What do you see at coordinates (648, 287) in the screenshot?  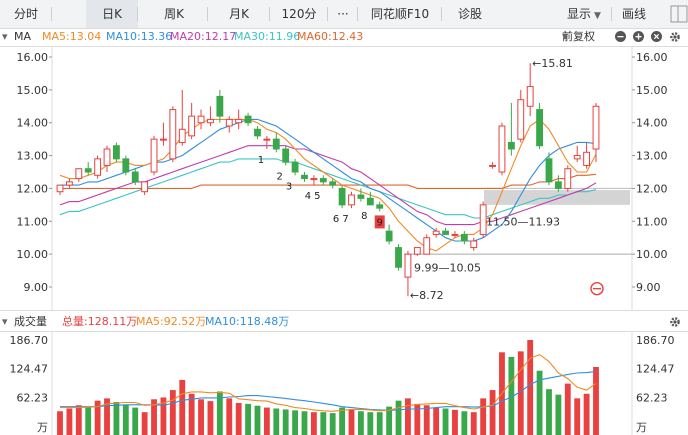 I see `y-tick-label-right: 9.00` at bounding box center [648, 287].